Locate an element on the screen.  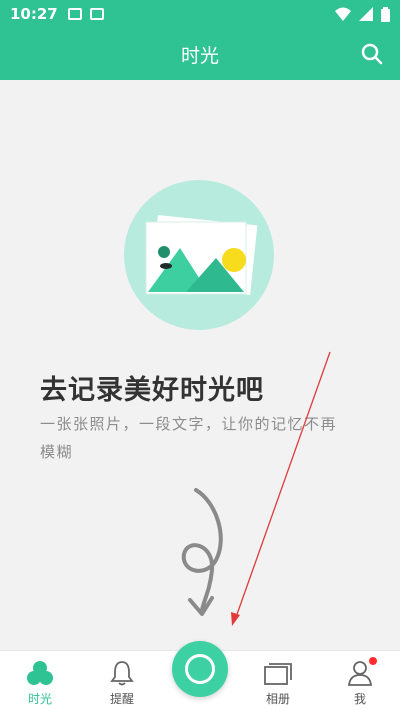
tab-me: 我 is located at coordinates (360, 680).